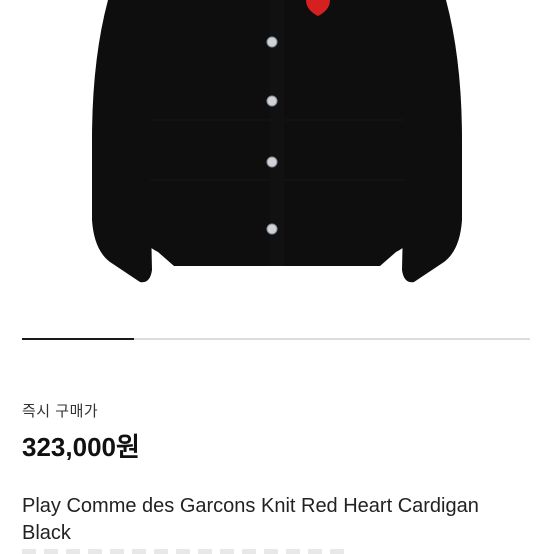  Describe the element at coordinates (78, 339) in the screenshot. I see `image-progress-fill` at that location.